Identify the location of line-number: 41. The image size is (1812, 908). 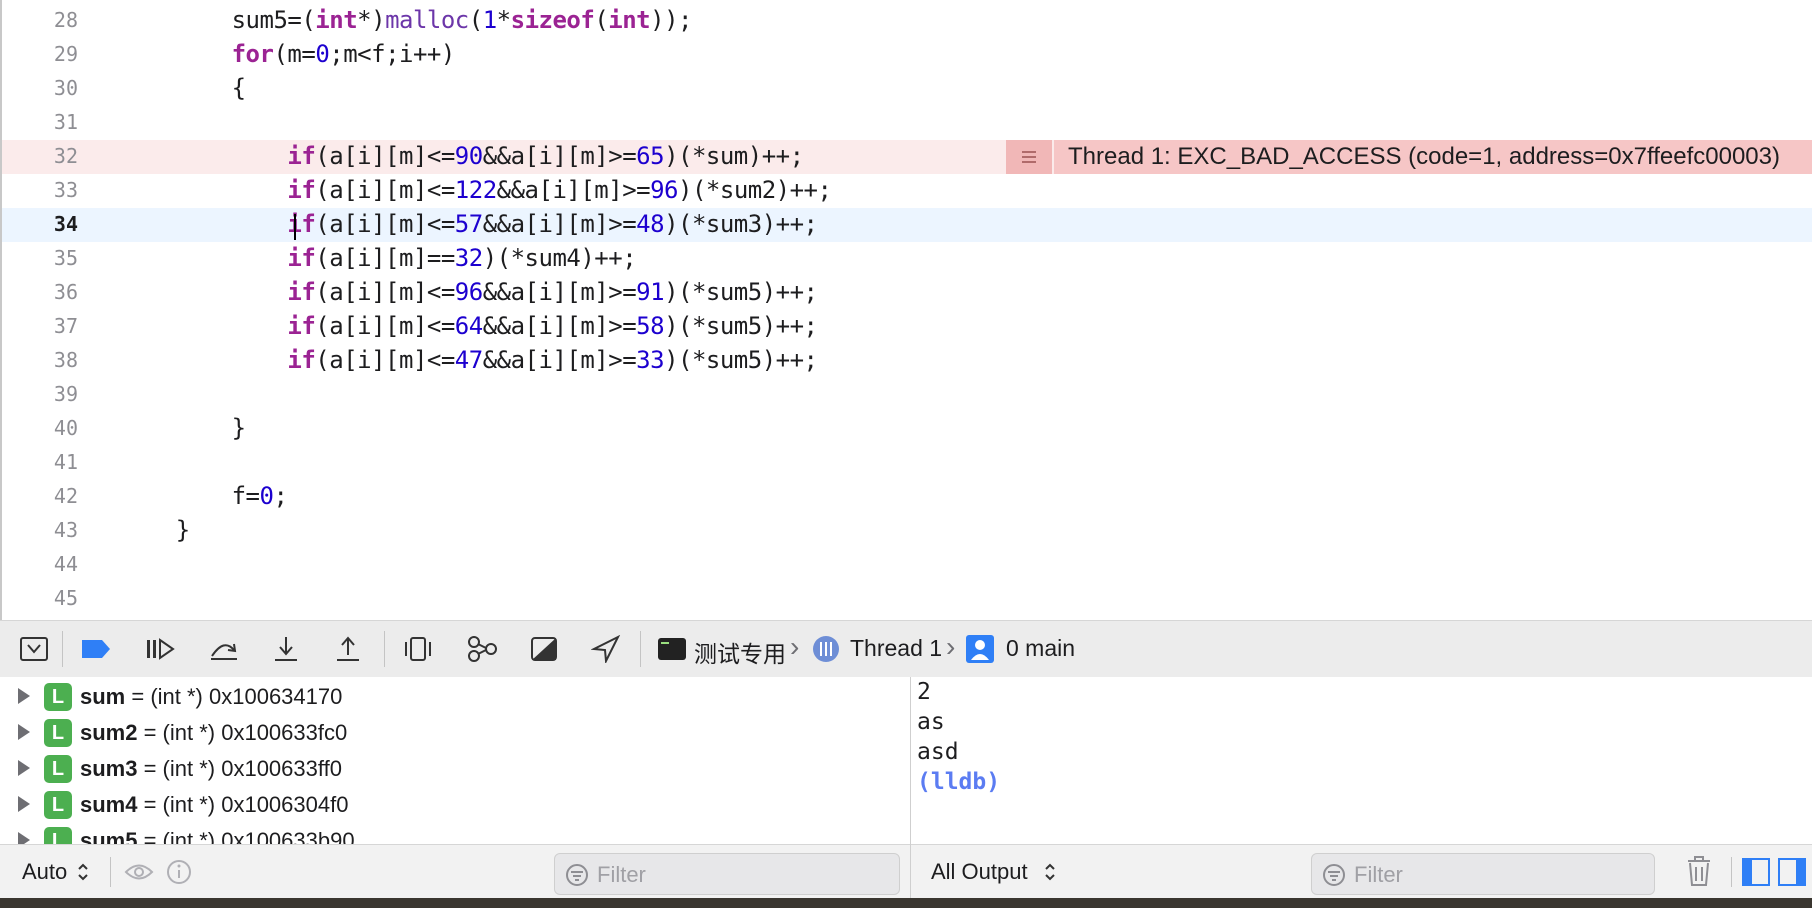
(39, 462).